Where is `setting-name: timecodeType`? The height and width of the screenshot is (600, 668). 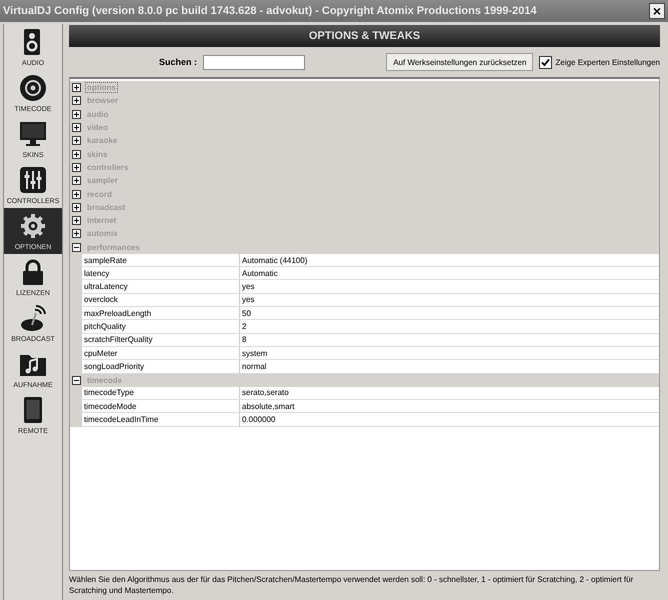 setting-name: timecodeType is located at coordinates (161, 393).